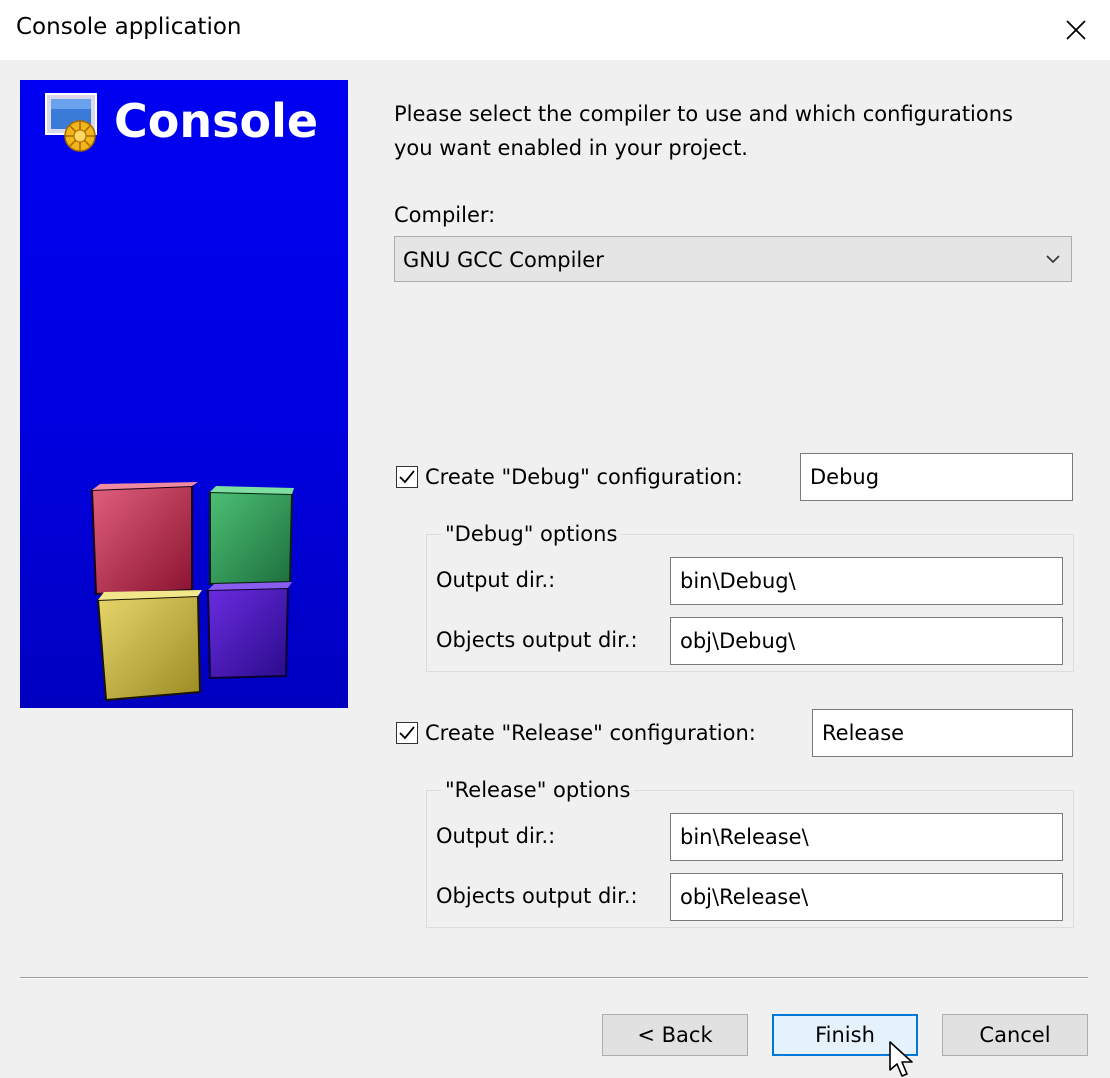  What do you see at coordinates (942, 733) in the screenshot?
I see `release-name-input: Release` at bounding box center [942, 733].